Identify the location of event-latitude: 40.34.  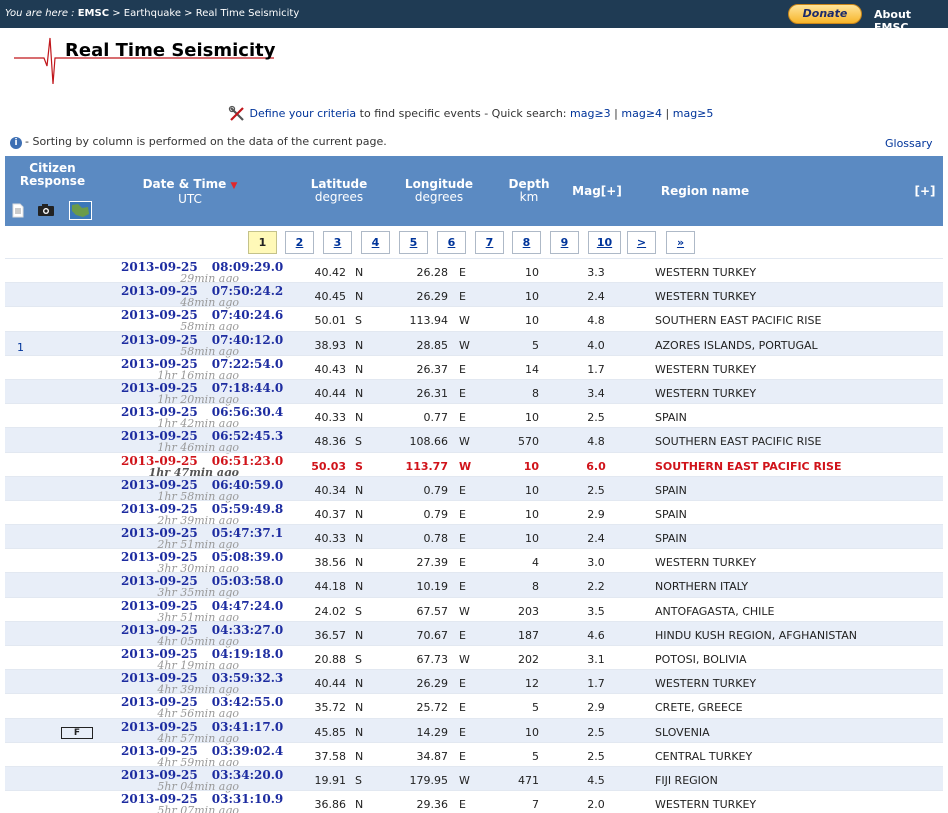
(330, 490).